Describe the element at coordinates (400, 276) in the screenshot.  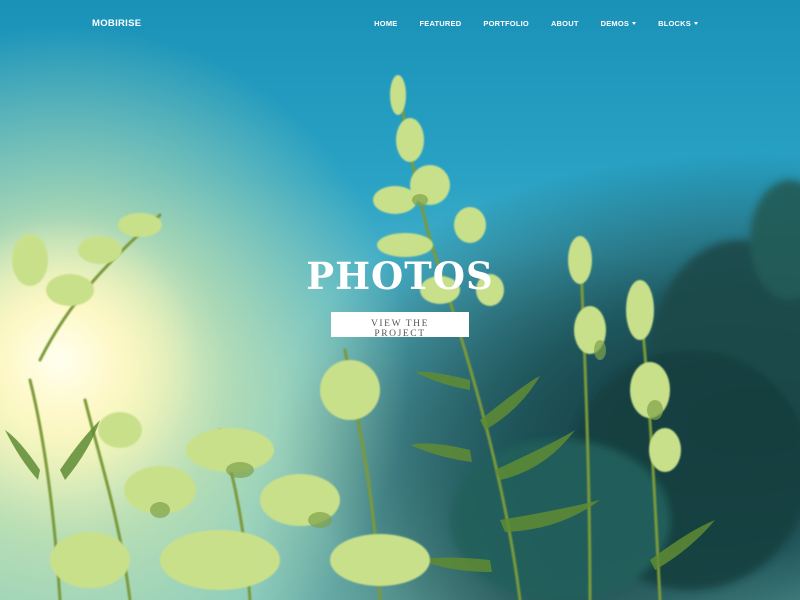
I see `hero-title: PHOTOS` at that location.